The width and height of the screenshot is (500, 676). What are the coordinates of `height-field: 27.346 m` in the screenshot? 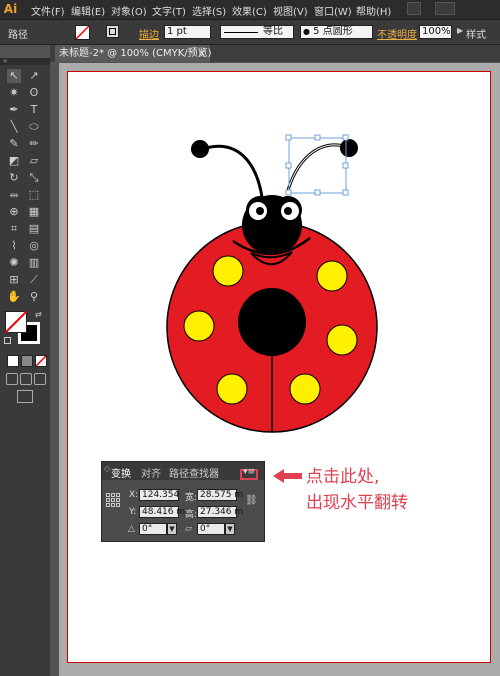 It's located at (220, 512).